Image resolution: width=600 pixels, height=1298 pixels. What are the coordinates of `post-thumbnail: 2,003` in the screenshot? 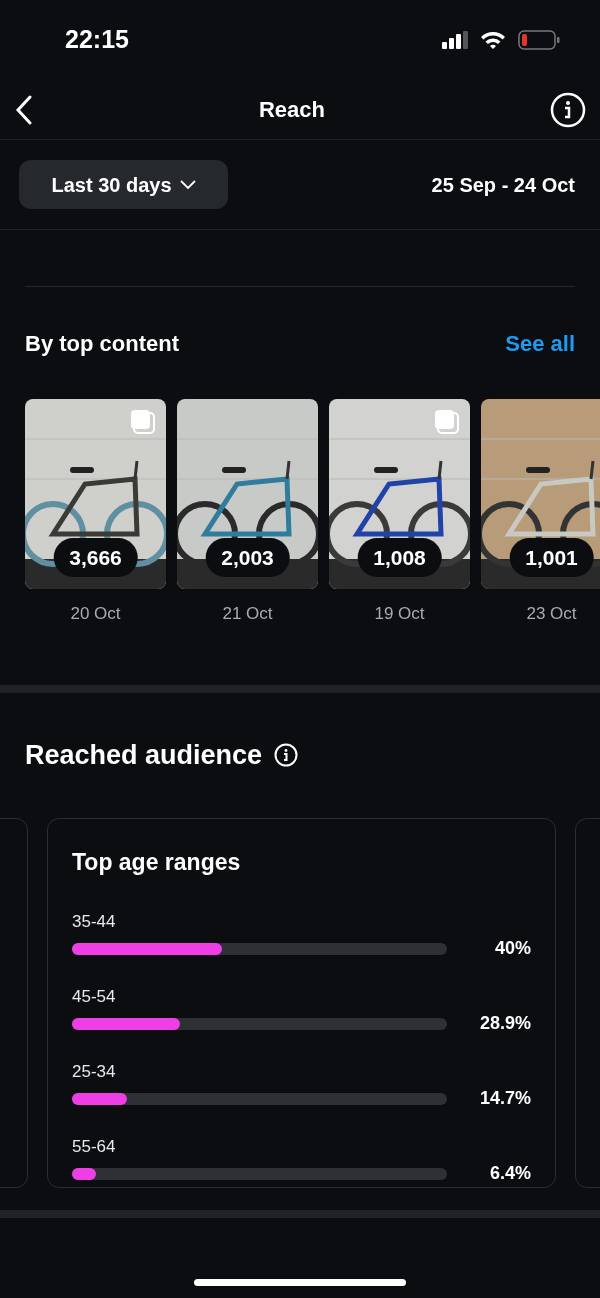 It's located at (247, 494).